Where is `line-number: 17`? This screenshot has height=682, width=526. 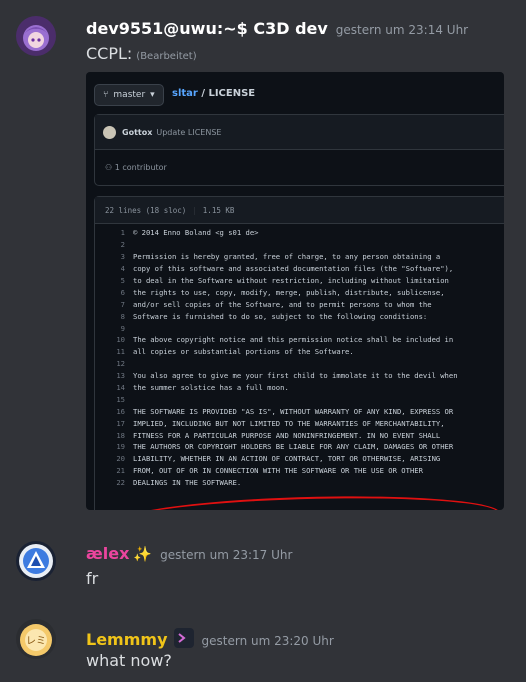 line-number: 17 is located at coordinates (120, 423).